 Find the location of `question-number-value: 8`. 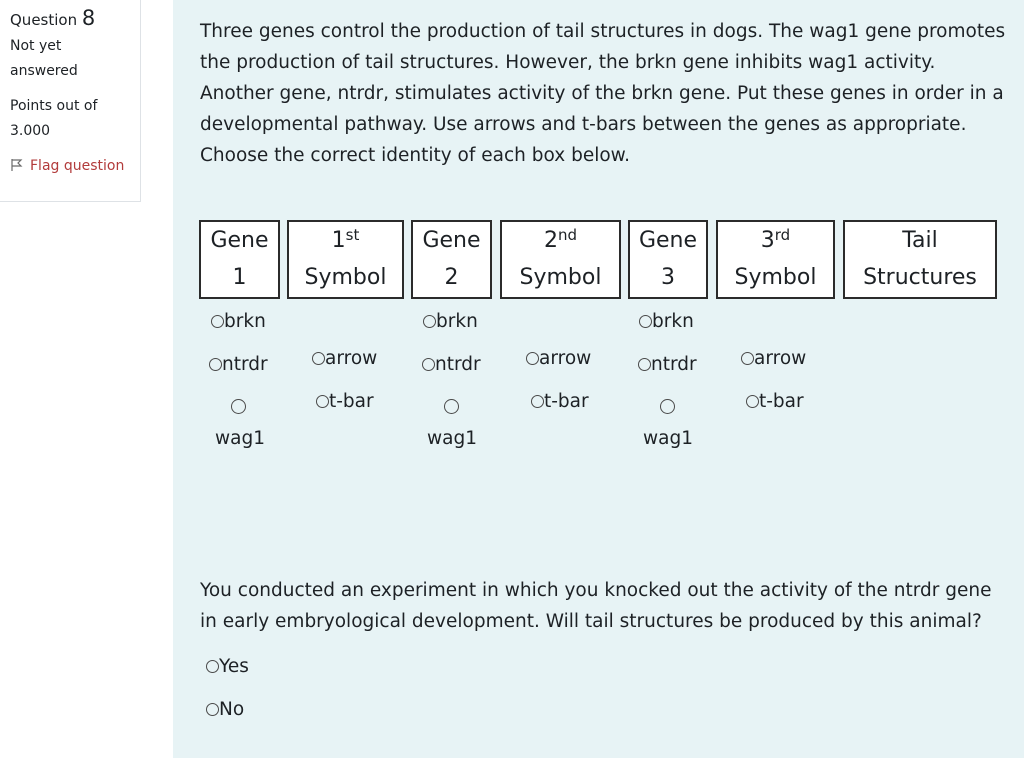

question-number-value: 8 is located at coordinates (88, 18).